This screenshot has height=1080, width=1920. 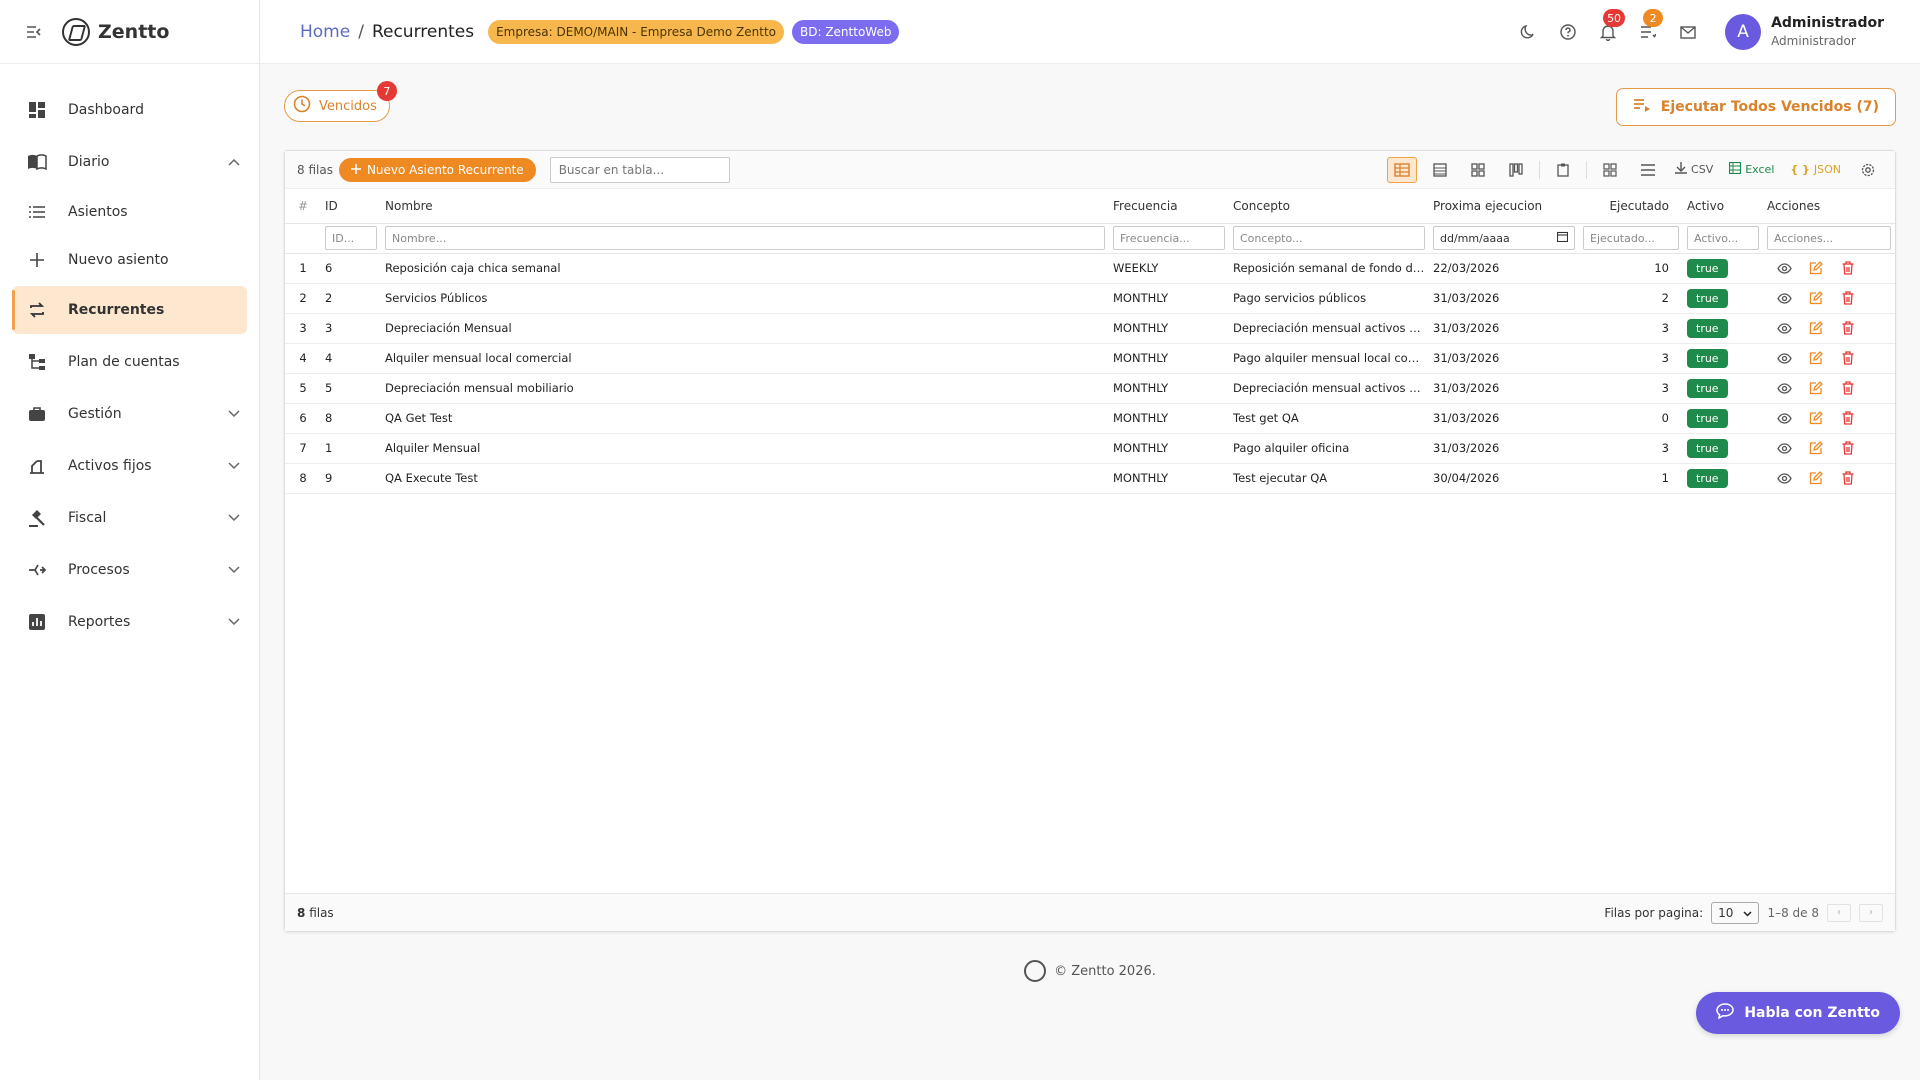 I want to click on user-info: Administrador Administrador, so click(x=1827, y=32).